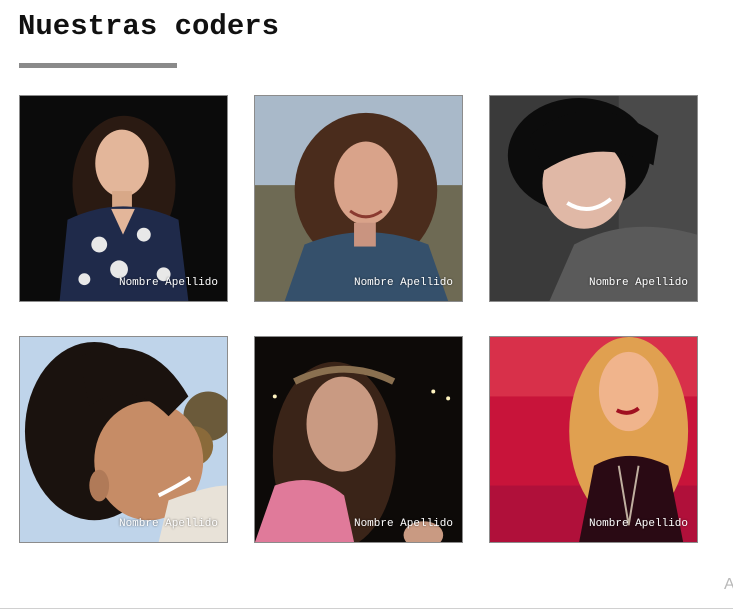 This screenshot has width=733, height=611. Describe the element at coordinates (149, 26) in the screenshot. I see `page-title: Nuestras coders` at that location.